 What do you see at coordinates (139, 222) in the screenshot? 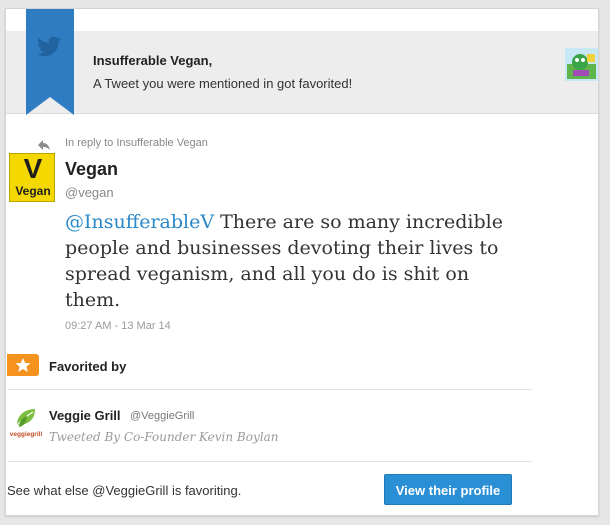
I see `mention-link: @InsufferableV` at bounding box center [139, 222].